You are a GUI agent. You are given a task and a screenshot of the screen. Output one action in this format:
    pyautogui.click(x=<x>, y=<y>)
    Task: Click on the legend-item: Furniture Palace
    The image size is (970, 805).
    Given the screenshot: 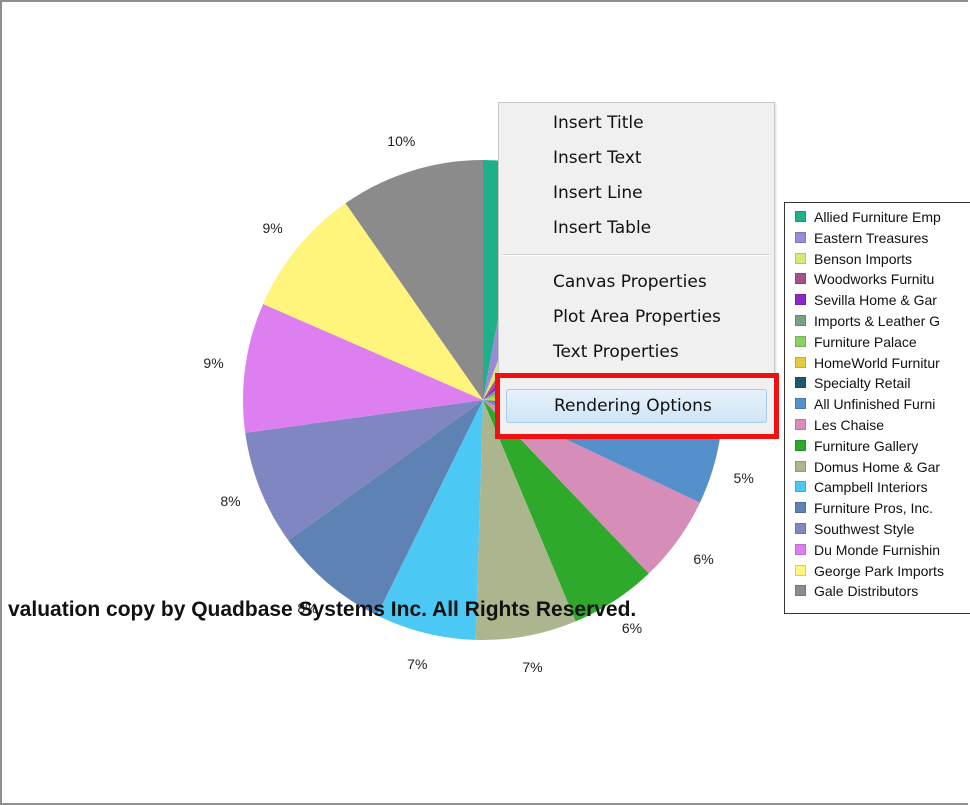 What is the action you would take?
    pyautogui.click(x=856, y=342)
    